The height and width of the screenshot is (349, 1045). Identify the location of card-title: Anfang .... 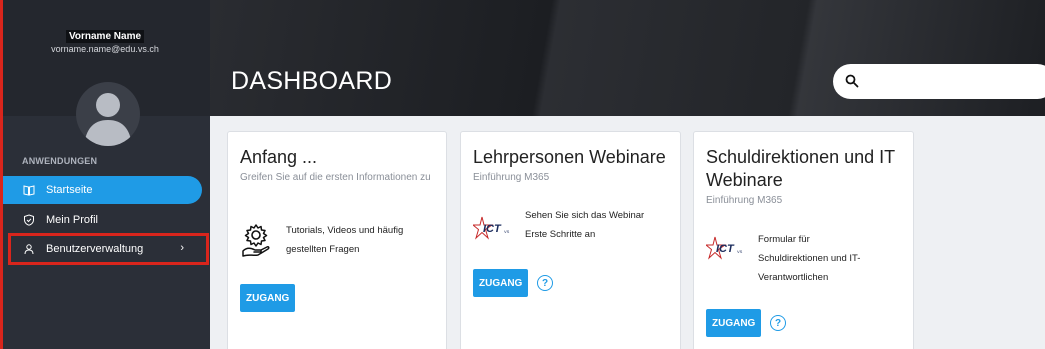
(279, 157).